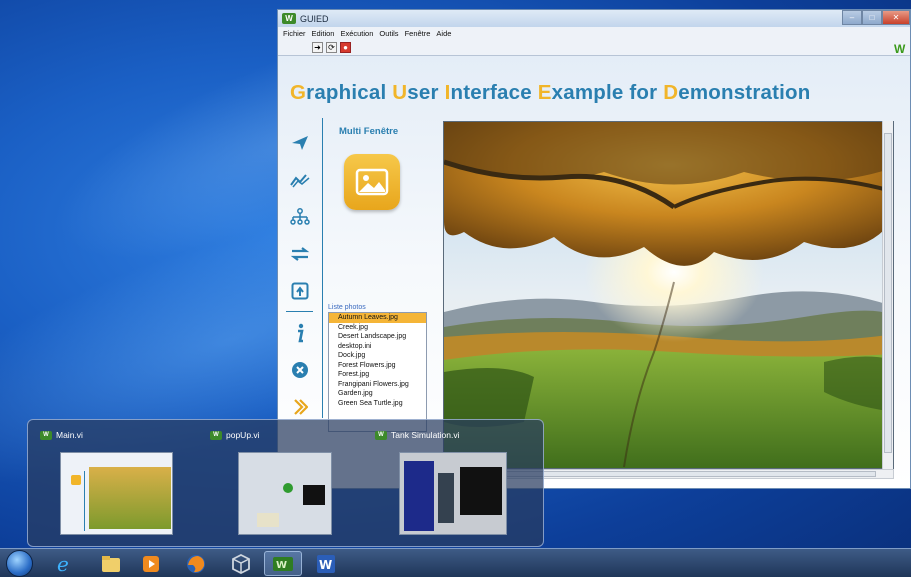 Image resolution: width=911 pixels, height=577 pixels. Describe the element at coordinates (299, 369) in the screenshot. I see `close-circle-icon` at that location.